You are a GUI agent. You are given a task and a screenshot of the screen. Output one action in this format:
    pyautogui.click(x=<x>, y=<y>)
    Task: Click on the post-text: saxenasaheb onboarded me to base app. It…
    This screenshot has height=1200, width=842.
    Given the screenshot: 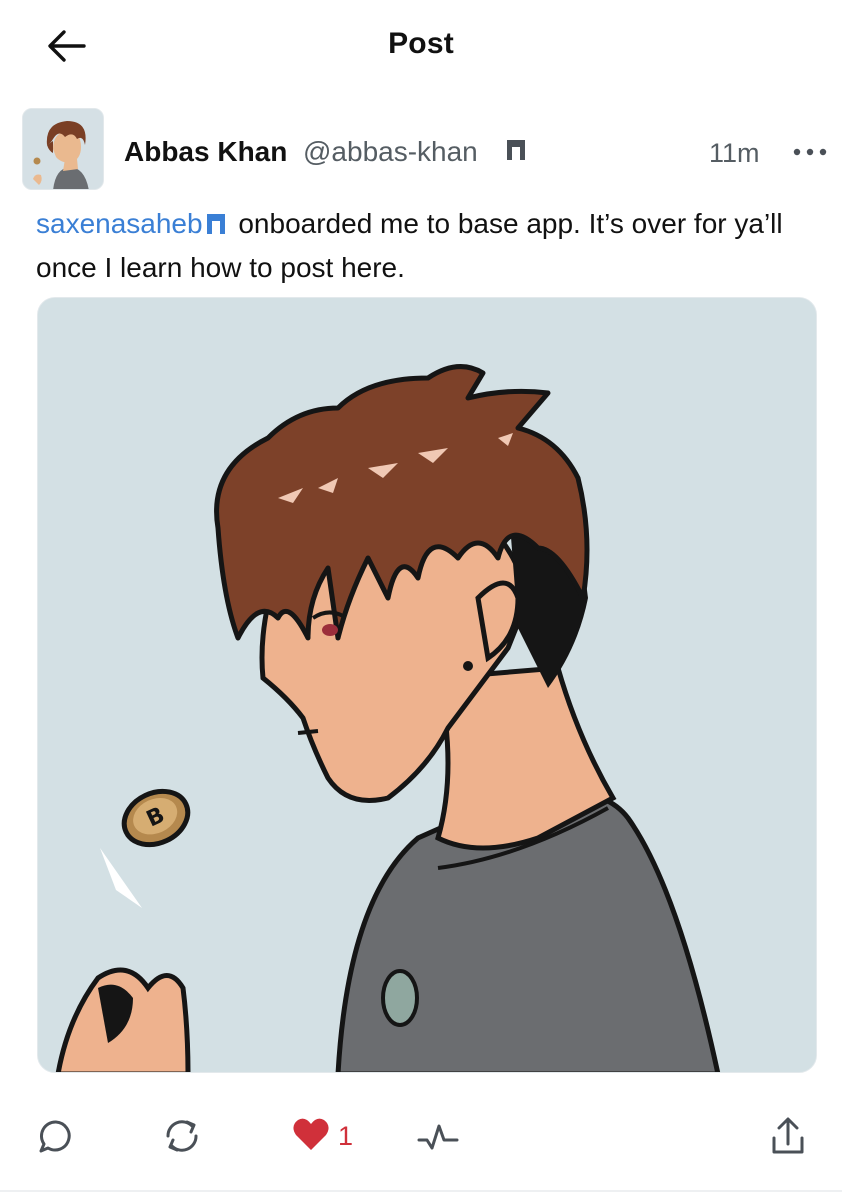 What is the action you would take?
    pyautogui.click(x=431, y=245)
    